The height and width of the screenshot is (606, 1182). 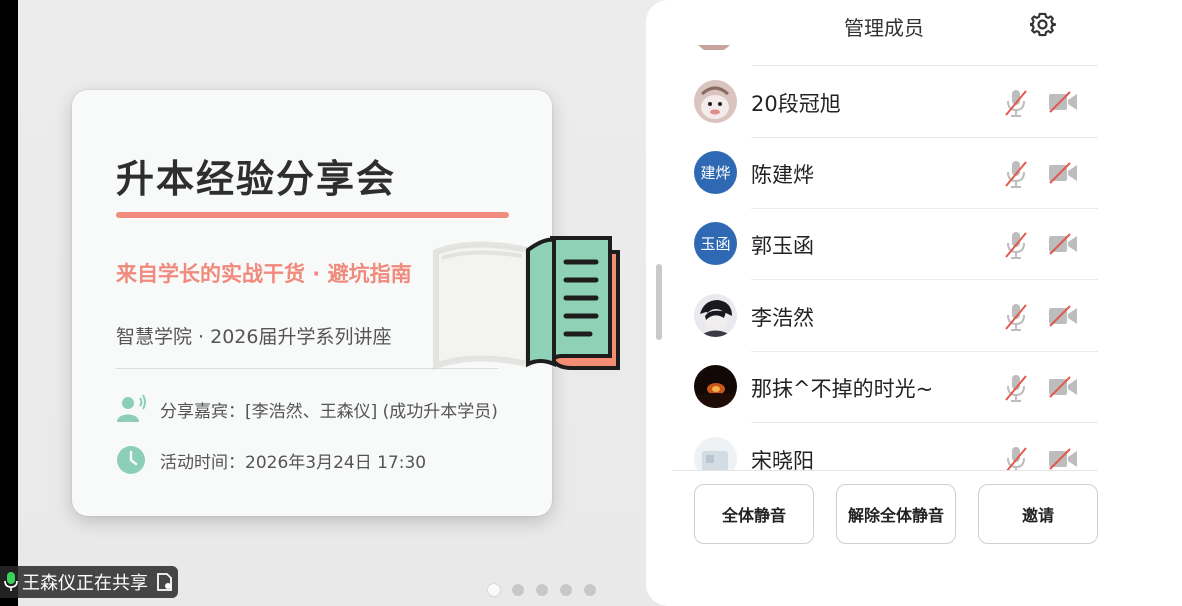 I want to click on guests-row: 分享嘉宾：[李浩然、王森仪] (成功升本学员), so click(x=307, y=409).